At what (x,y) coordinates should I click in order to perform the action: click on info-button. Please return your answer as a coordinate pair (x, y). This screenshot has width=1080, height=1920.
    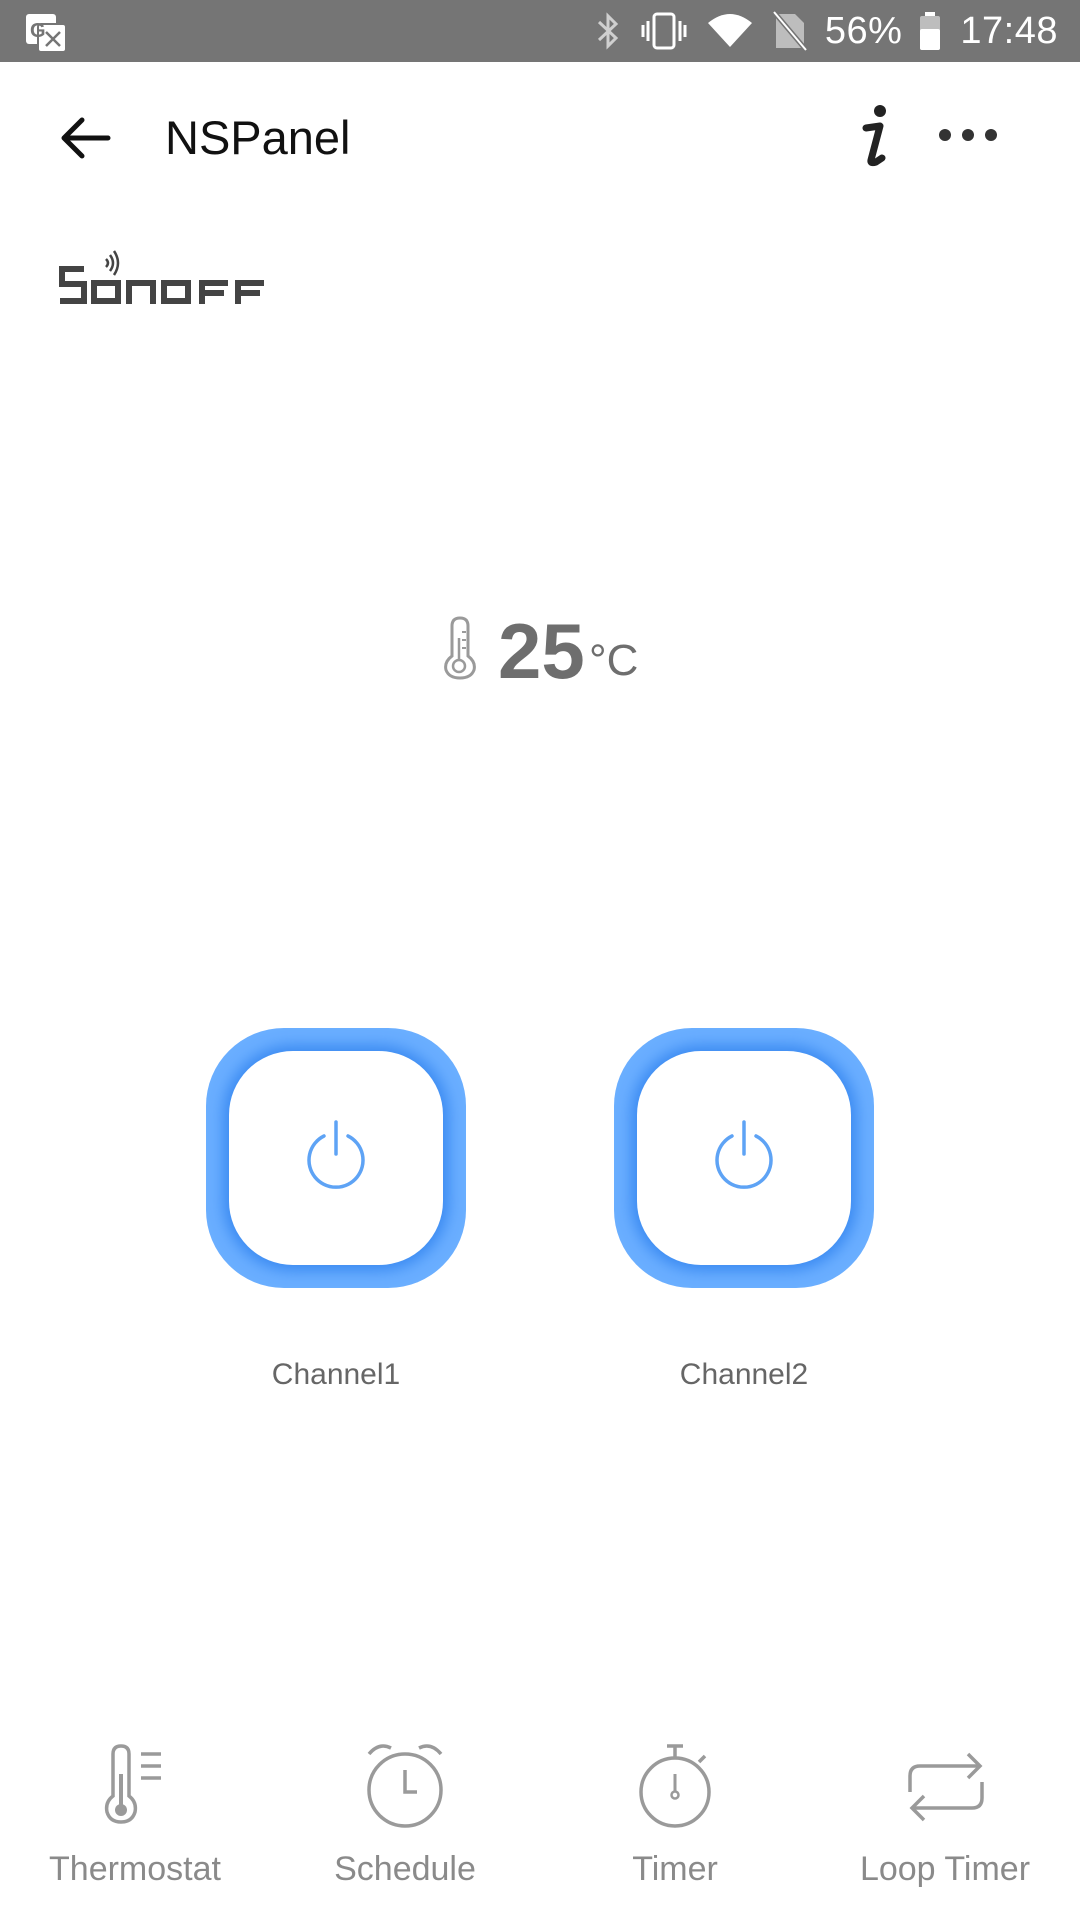
    Looking at the image, I should click on (874, 136).